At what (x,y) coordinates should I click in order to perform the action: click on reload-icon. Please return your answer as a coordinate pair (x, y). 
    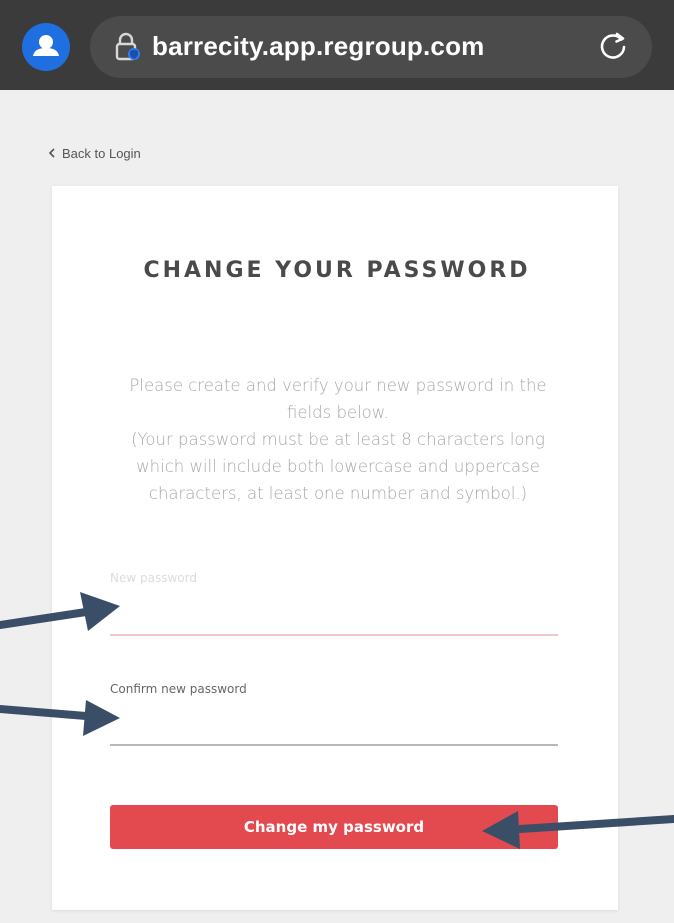
    Looking at the image, I should click on (613, 49).